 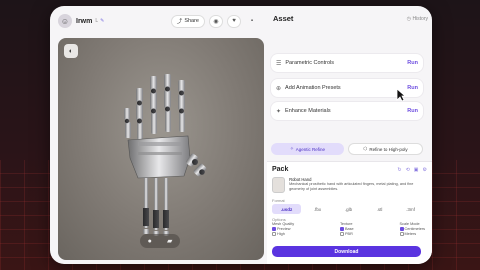 What do you see at coordinates (416, 170) in the screenshot?
I see `image-icon: ▣` at bounding box center [416, 170].